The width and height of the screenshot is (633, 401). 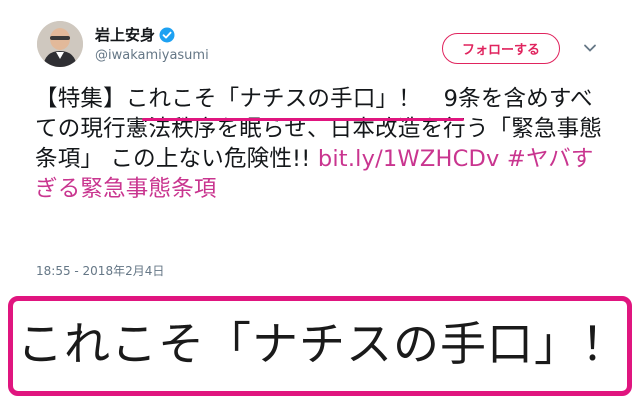 What do you see at coordinates (167, 35) in the screenshot?
I see `verified-badge-icon` at bounding box center [167, 35].